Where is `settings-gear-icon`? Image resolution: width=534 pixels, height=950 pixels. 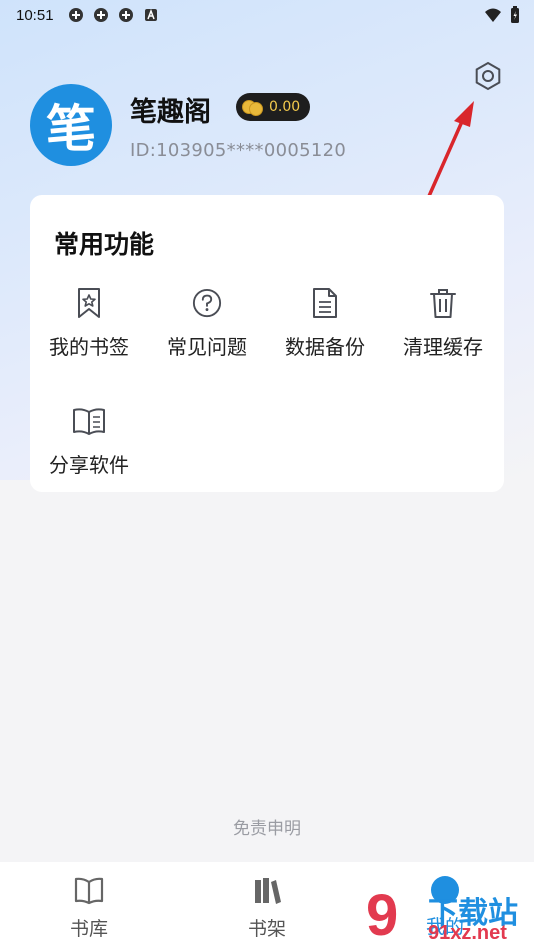 settings-gear-icon is located at coordinates (488, 76).